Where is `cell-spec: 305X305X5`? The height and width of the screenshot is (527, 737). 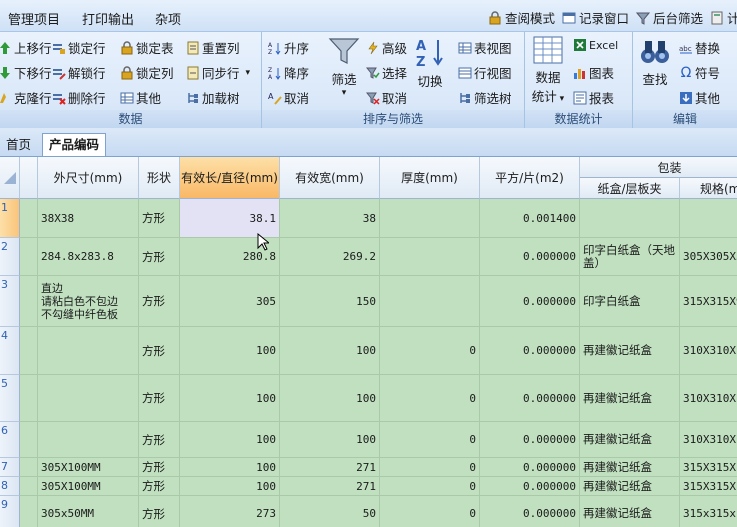 cell-spec: 305X305X5 is located at coordinates (708, 257).